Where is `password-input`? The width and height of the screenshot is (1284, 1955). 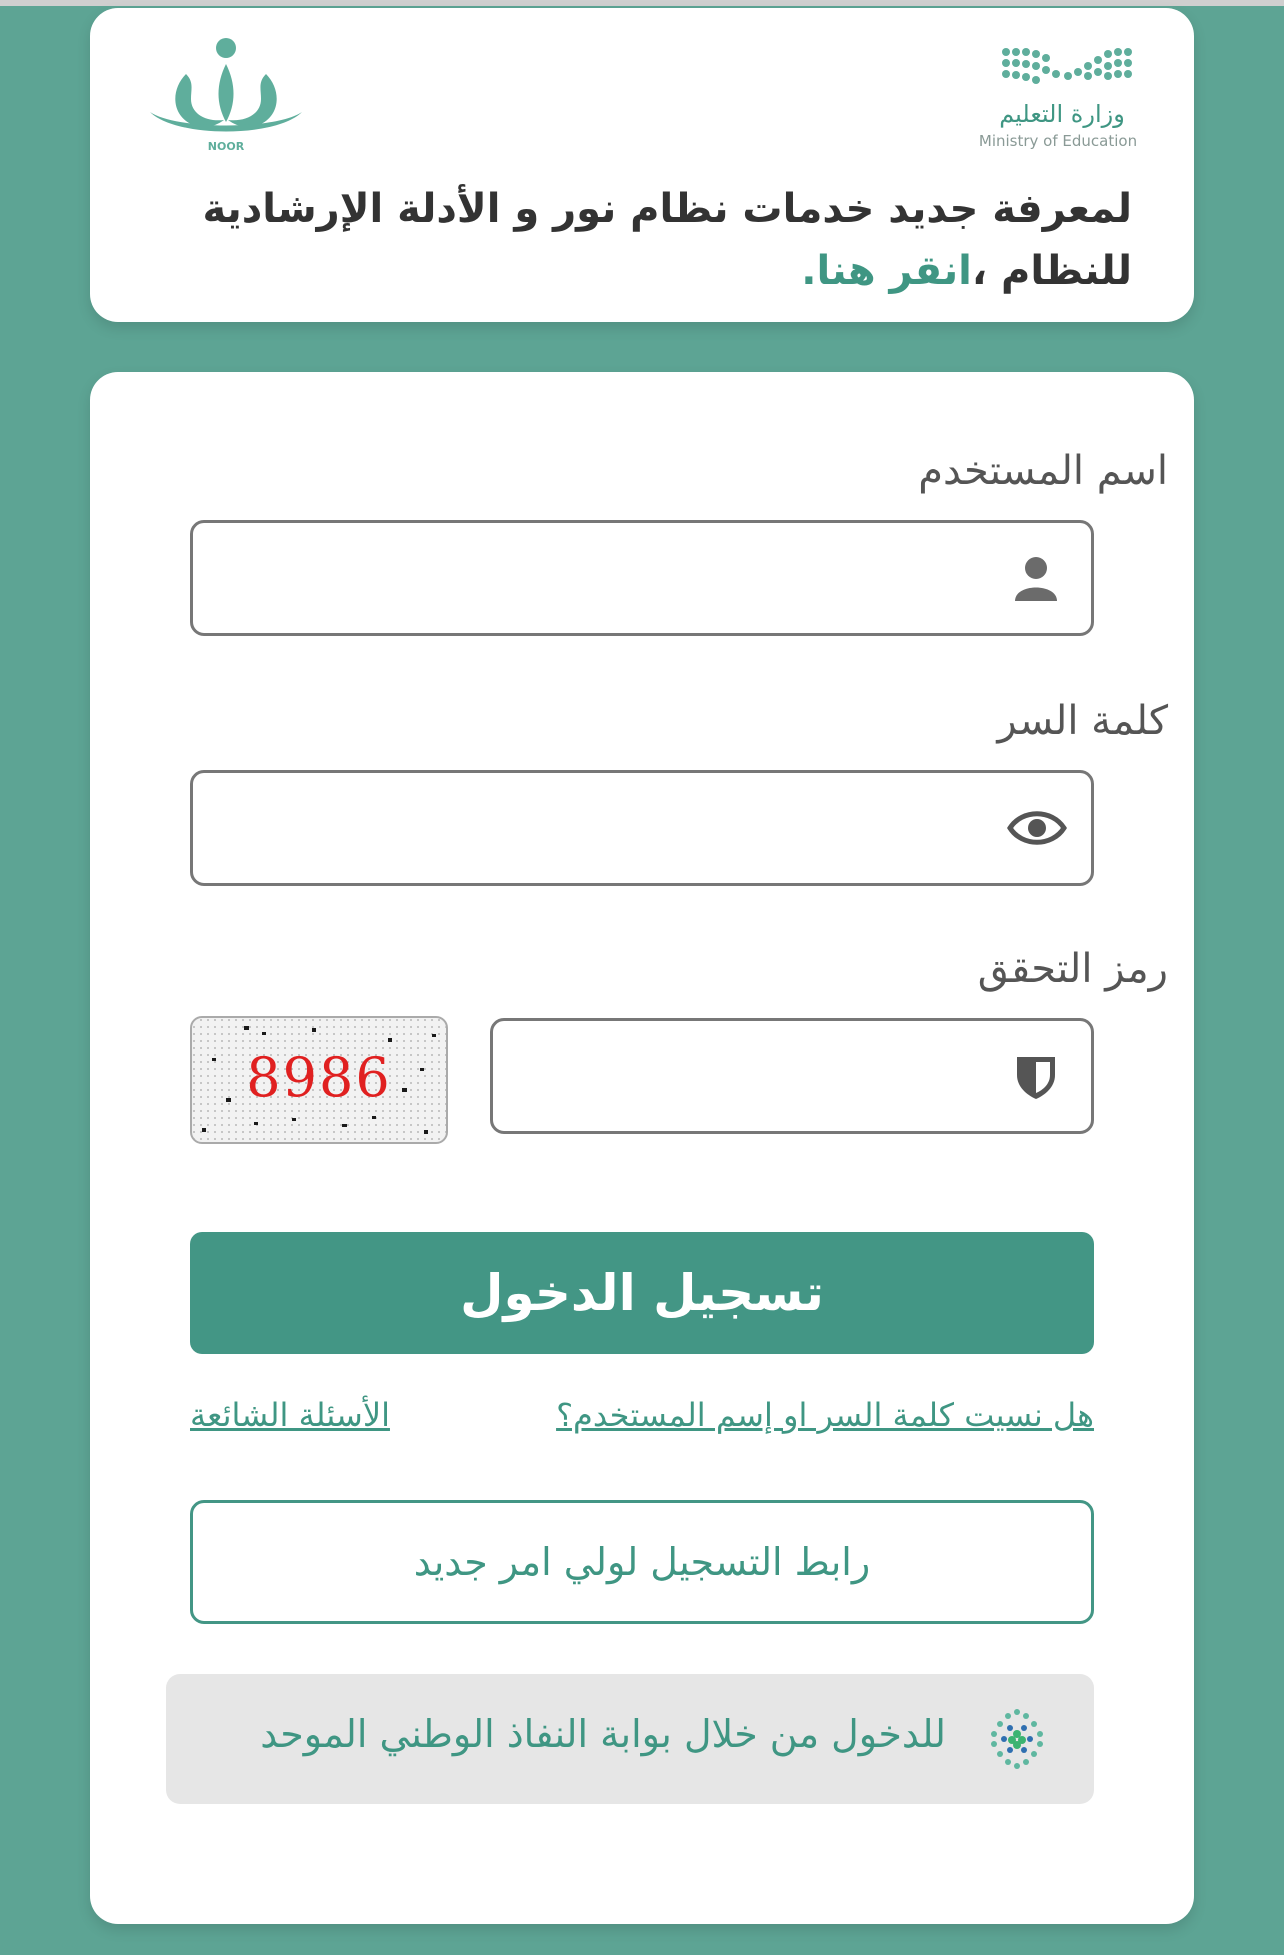
password-input is located at coordinates (604, 829).